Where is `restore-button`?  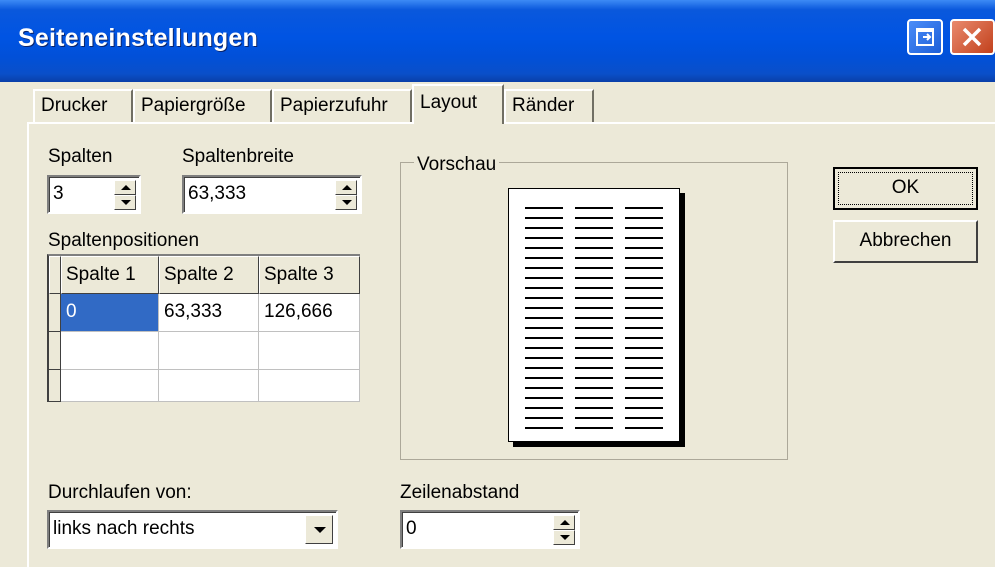
restore-button is located at coordinates (925, 37).